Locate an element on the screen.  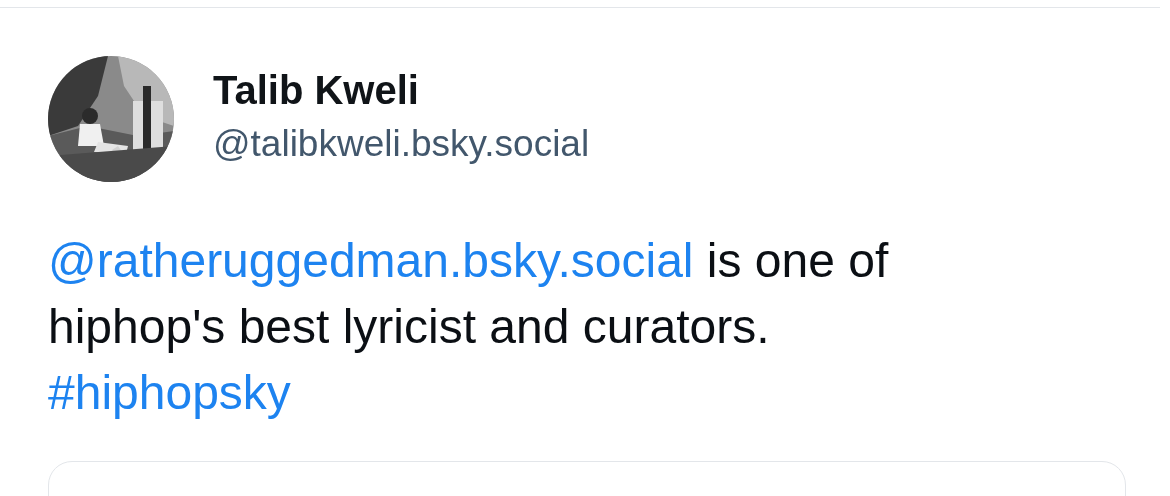
author-name: Talib Kweli is located at coordinates (401, 90).